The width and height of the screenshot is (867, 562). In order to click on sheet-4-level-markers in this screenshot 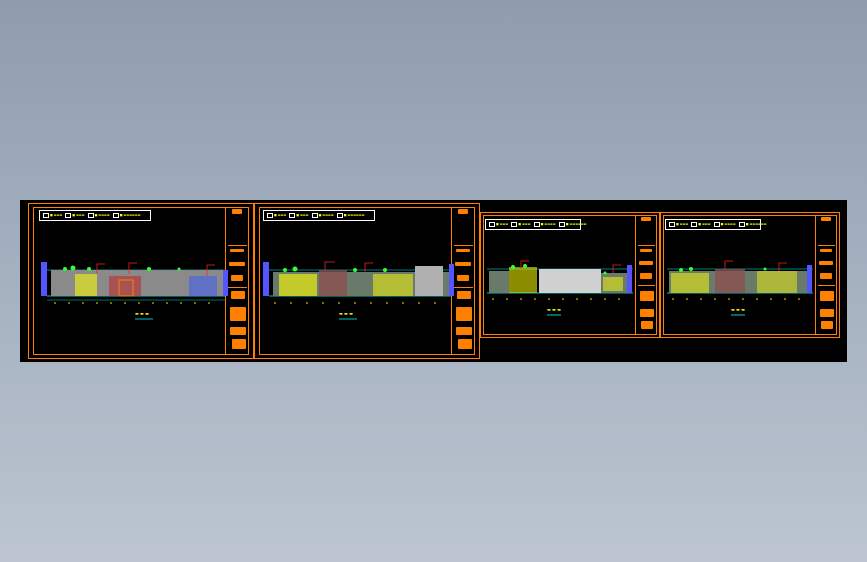, I will do `click(809, 279)`.